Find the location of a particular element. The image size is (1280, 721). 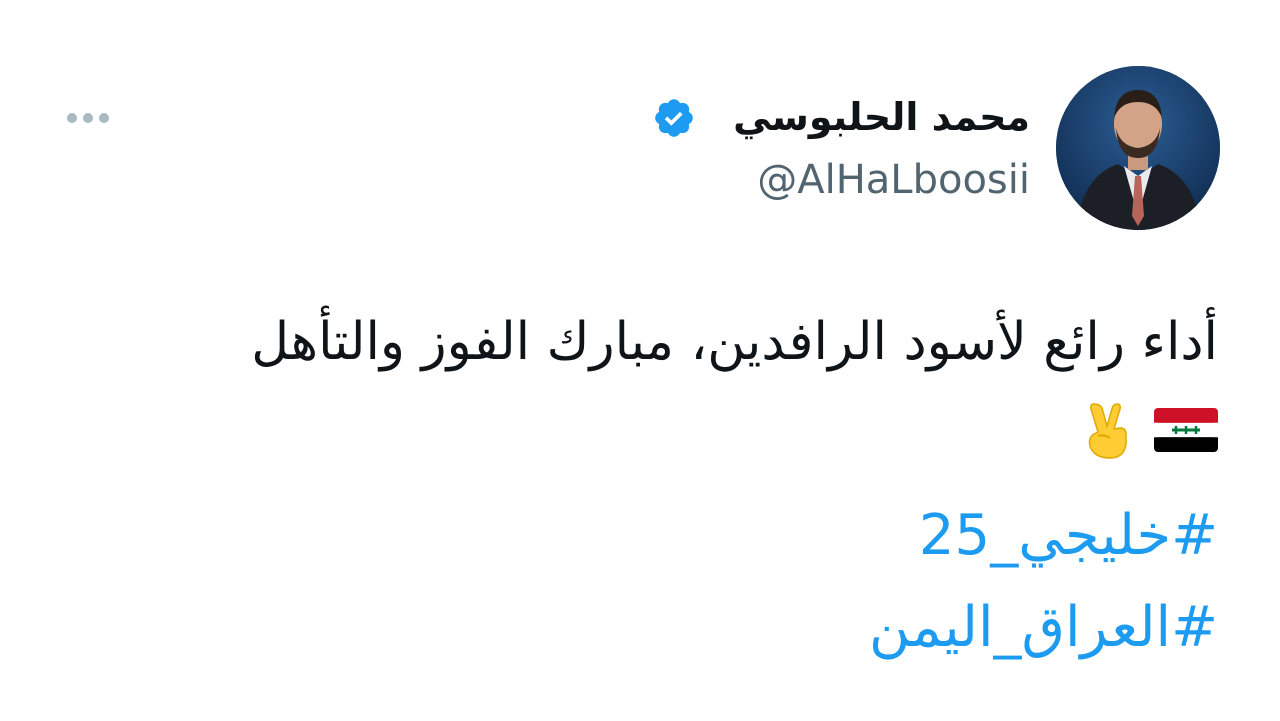

user-handle: @AlHaLboosii is located at coordinates (893, 180).